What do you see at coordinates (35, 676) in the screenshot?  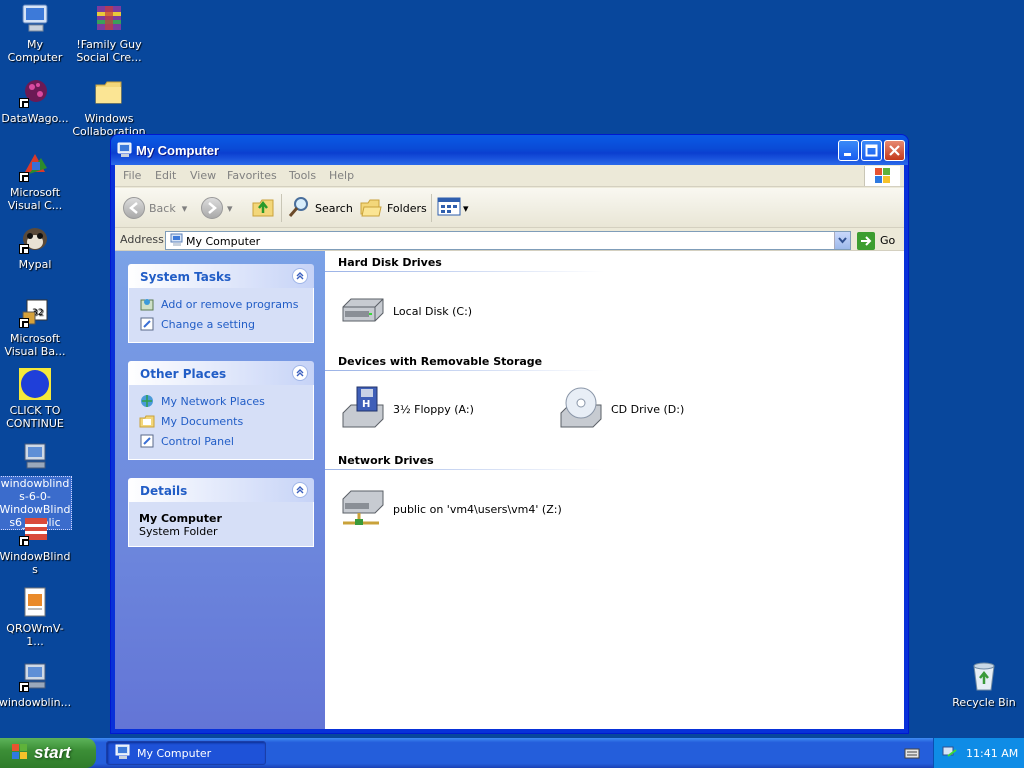 I see `installer-icon` at bounding box center [35, 676].